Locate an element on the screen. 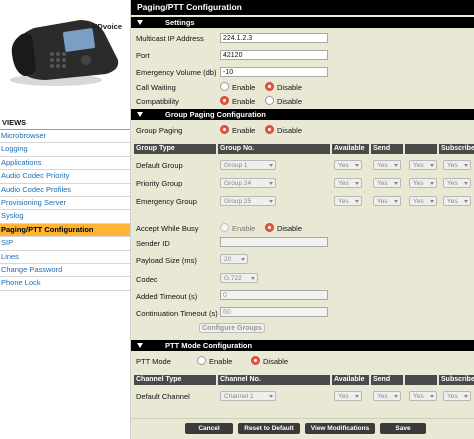 The height and width of the screenshot is (439, 474). channel-channel-select: Channel 1 is located at coordinates (248, 396).